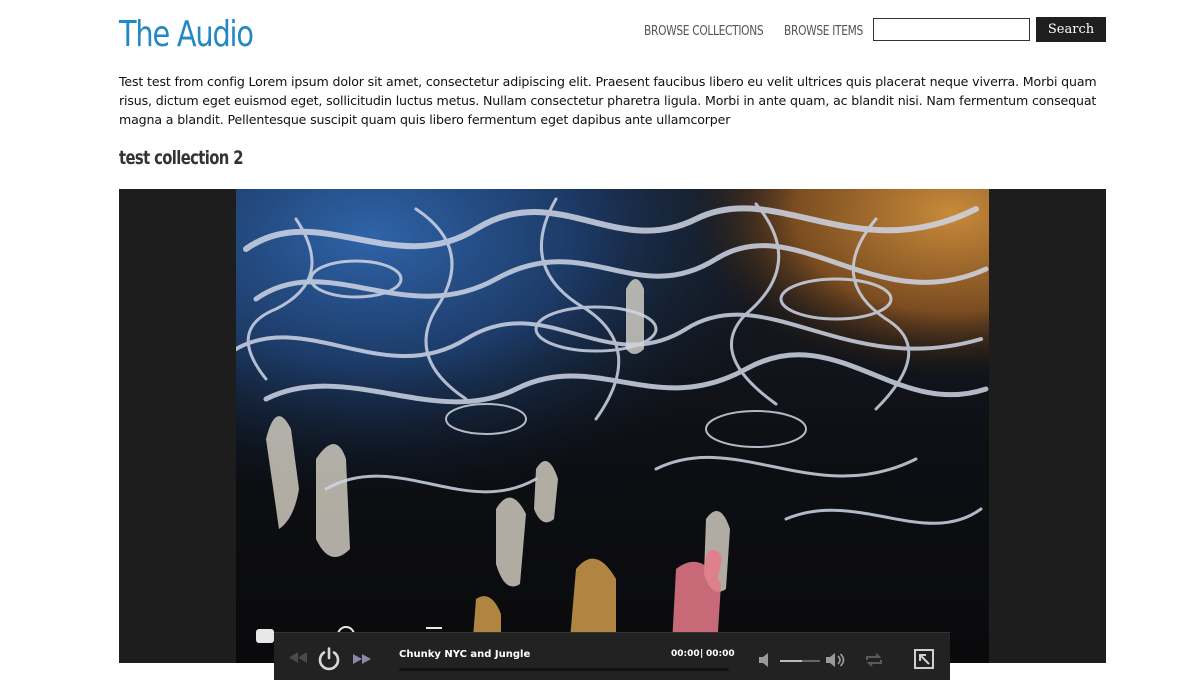 Image resolution: width=1195 pixels, height=680 pixels. I want to click on repeat-icon, so click(874, 660).